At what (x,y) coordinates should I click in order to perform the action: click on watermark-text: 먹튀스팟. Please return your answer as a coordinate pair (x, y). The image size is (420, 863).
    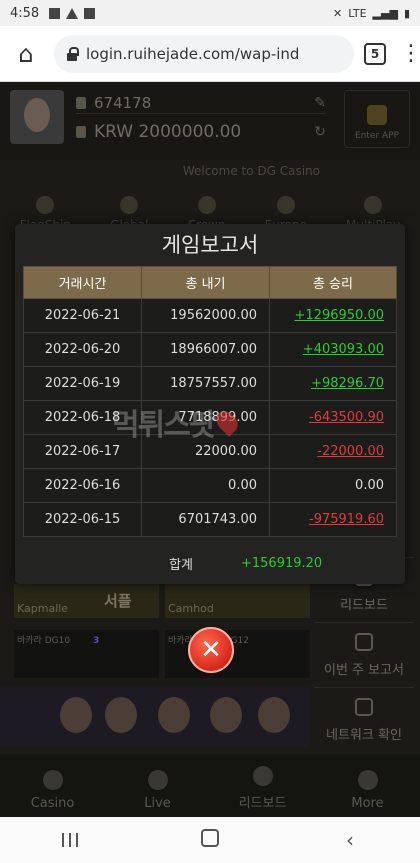
    Looking at the image, I should click on (164, 425).